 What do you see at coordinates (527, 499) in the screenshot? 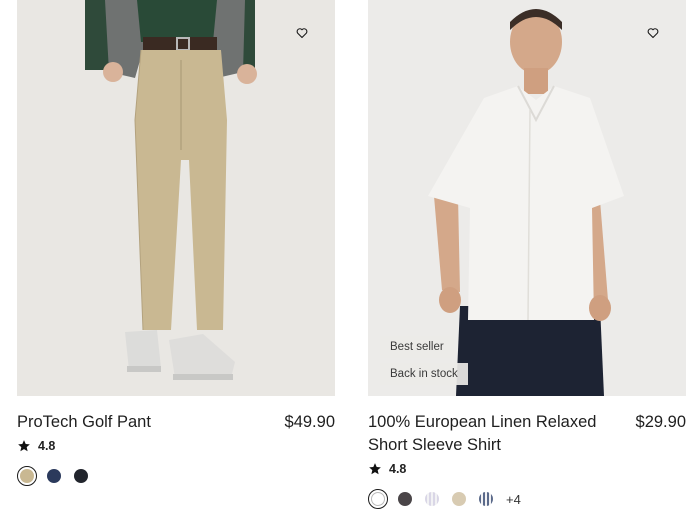
I see `color-swatches: +4` at bounding box center [527, 499].